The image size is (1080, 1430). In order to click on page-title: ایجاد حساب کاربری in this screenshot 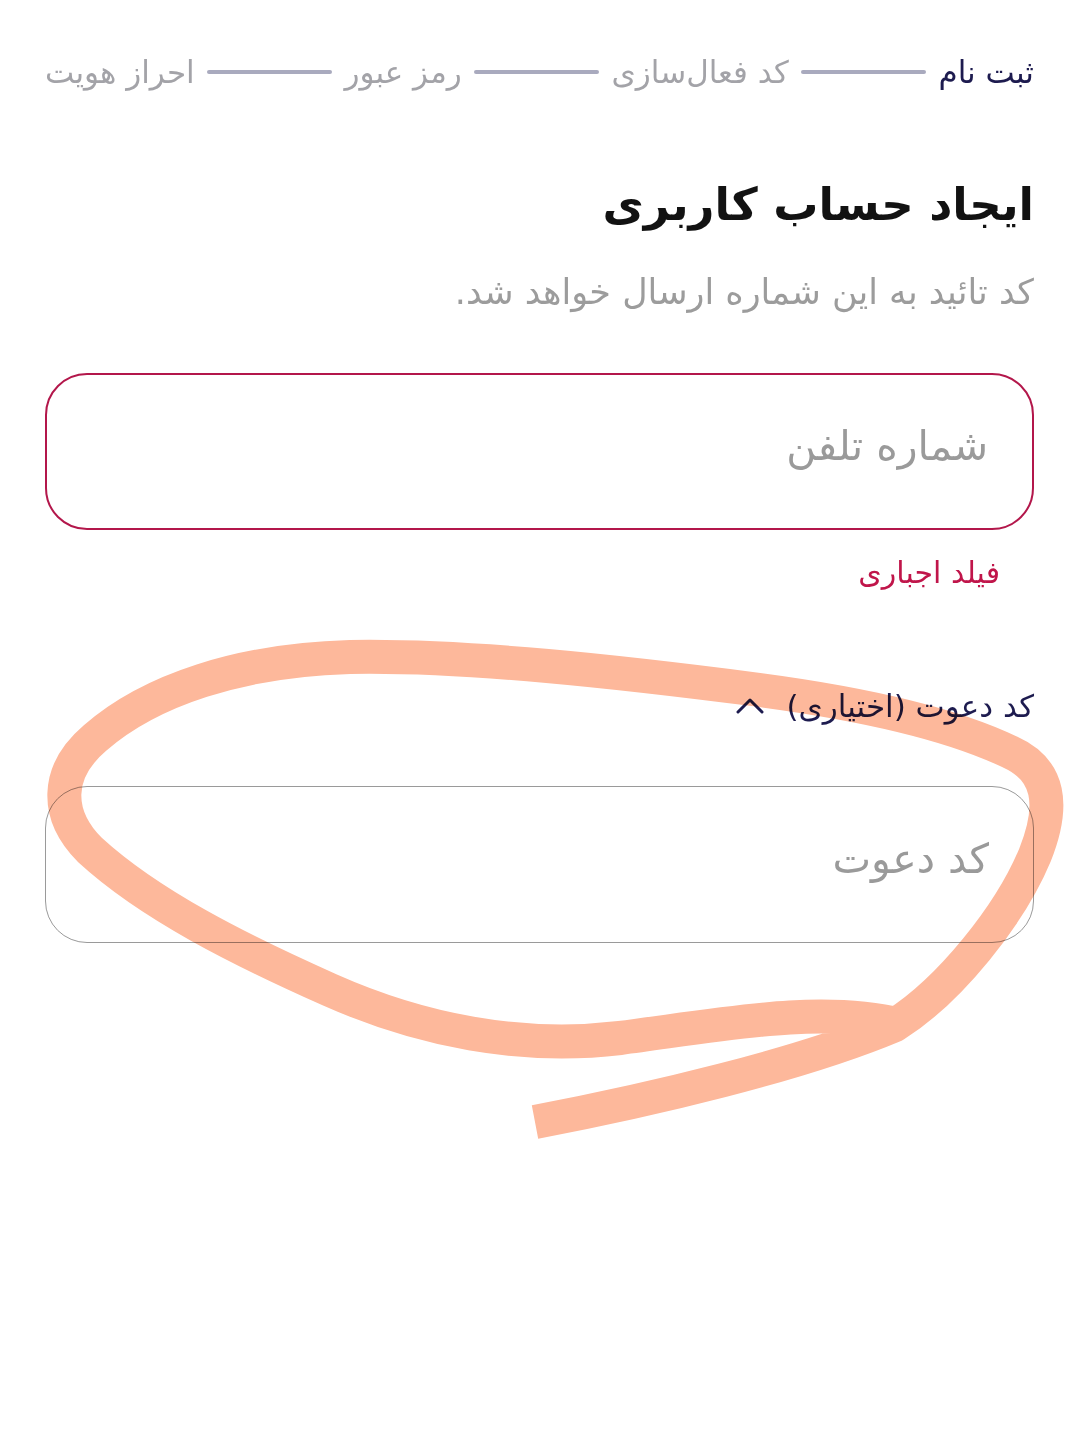, I will do `click(817, 205)`.